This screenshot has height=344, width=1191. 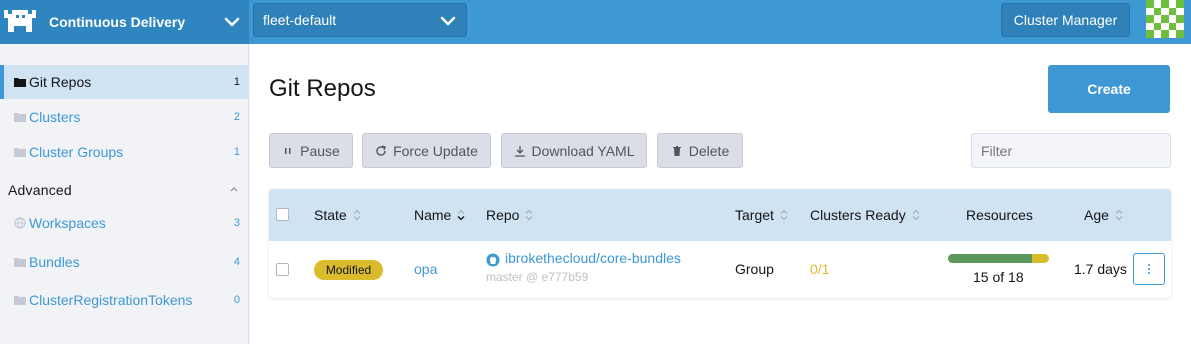 What do you see at coordinates (519, 151) in the screenshot?
I see `download-icon` at bounding box center [519, 151].